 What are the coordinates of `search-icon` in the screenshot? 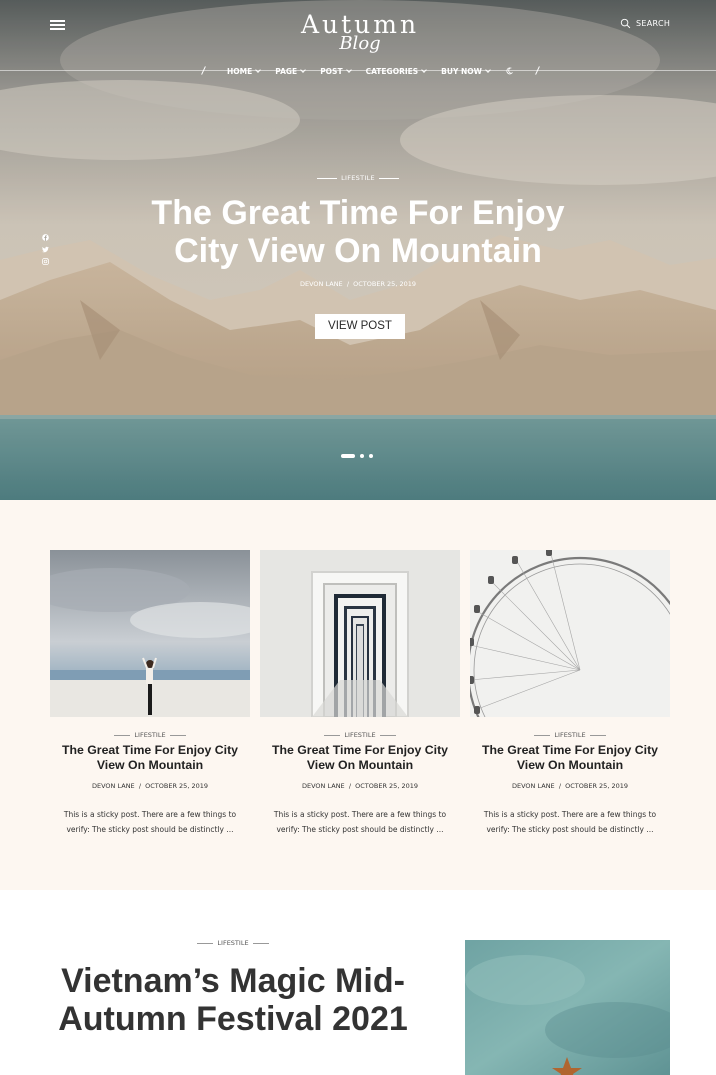 It's located at (625, 23).